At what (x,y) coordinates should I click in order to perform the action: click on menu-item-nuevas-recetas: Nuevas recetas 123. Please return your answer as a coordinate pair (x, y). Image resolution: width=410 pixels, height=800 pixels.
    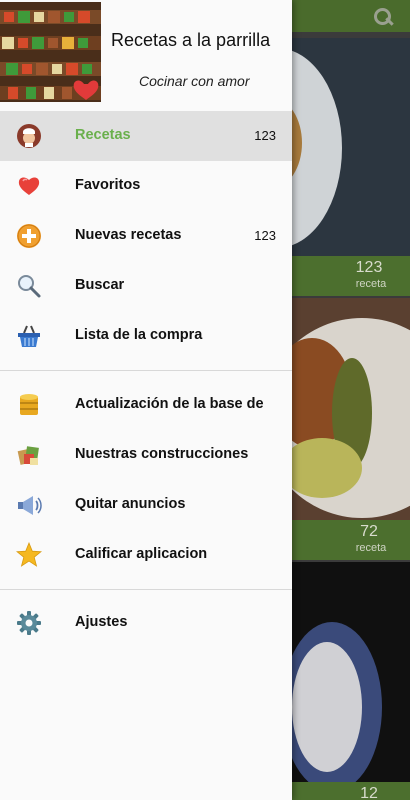
    Looking at the image, I should click on (146, 236).